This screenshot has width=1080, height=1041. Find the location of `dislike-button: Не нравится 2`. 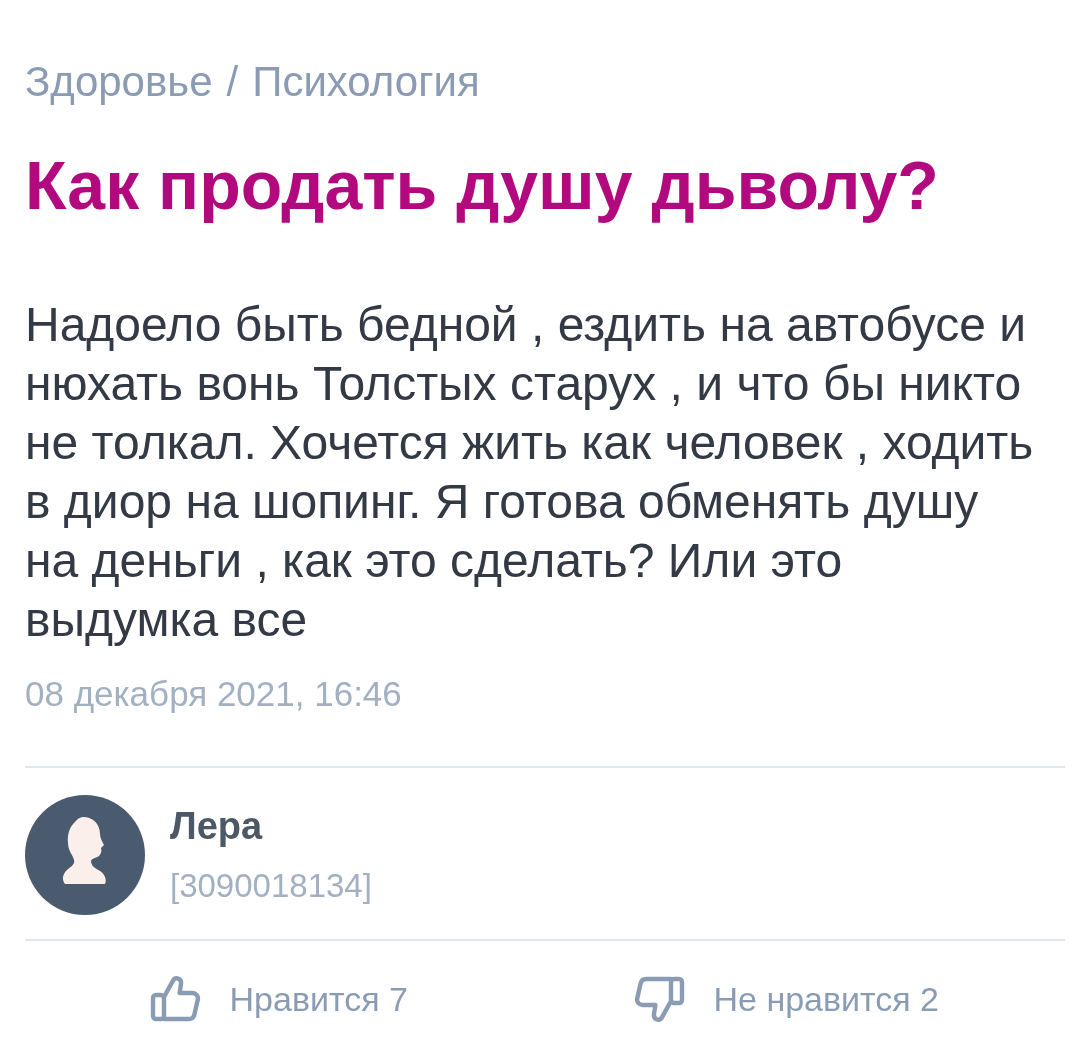

dislike-button: Не нравится 2 is located at coordinates (786, 999).